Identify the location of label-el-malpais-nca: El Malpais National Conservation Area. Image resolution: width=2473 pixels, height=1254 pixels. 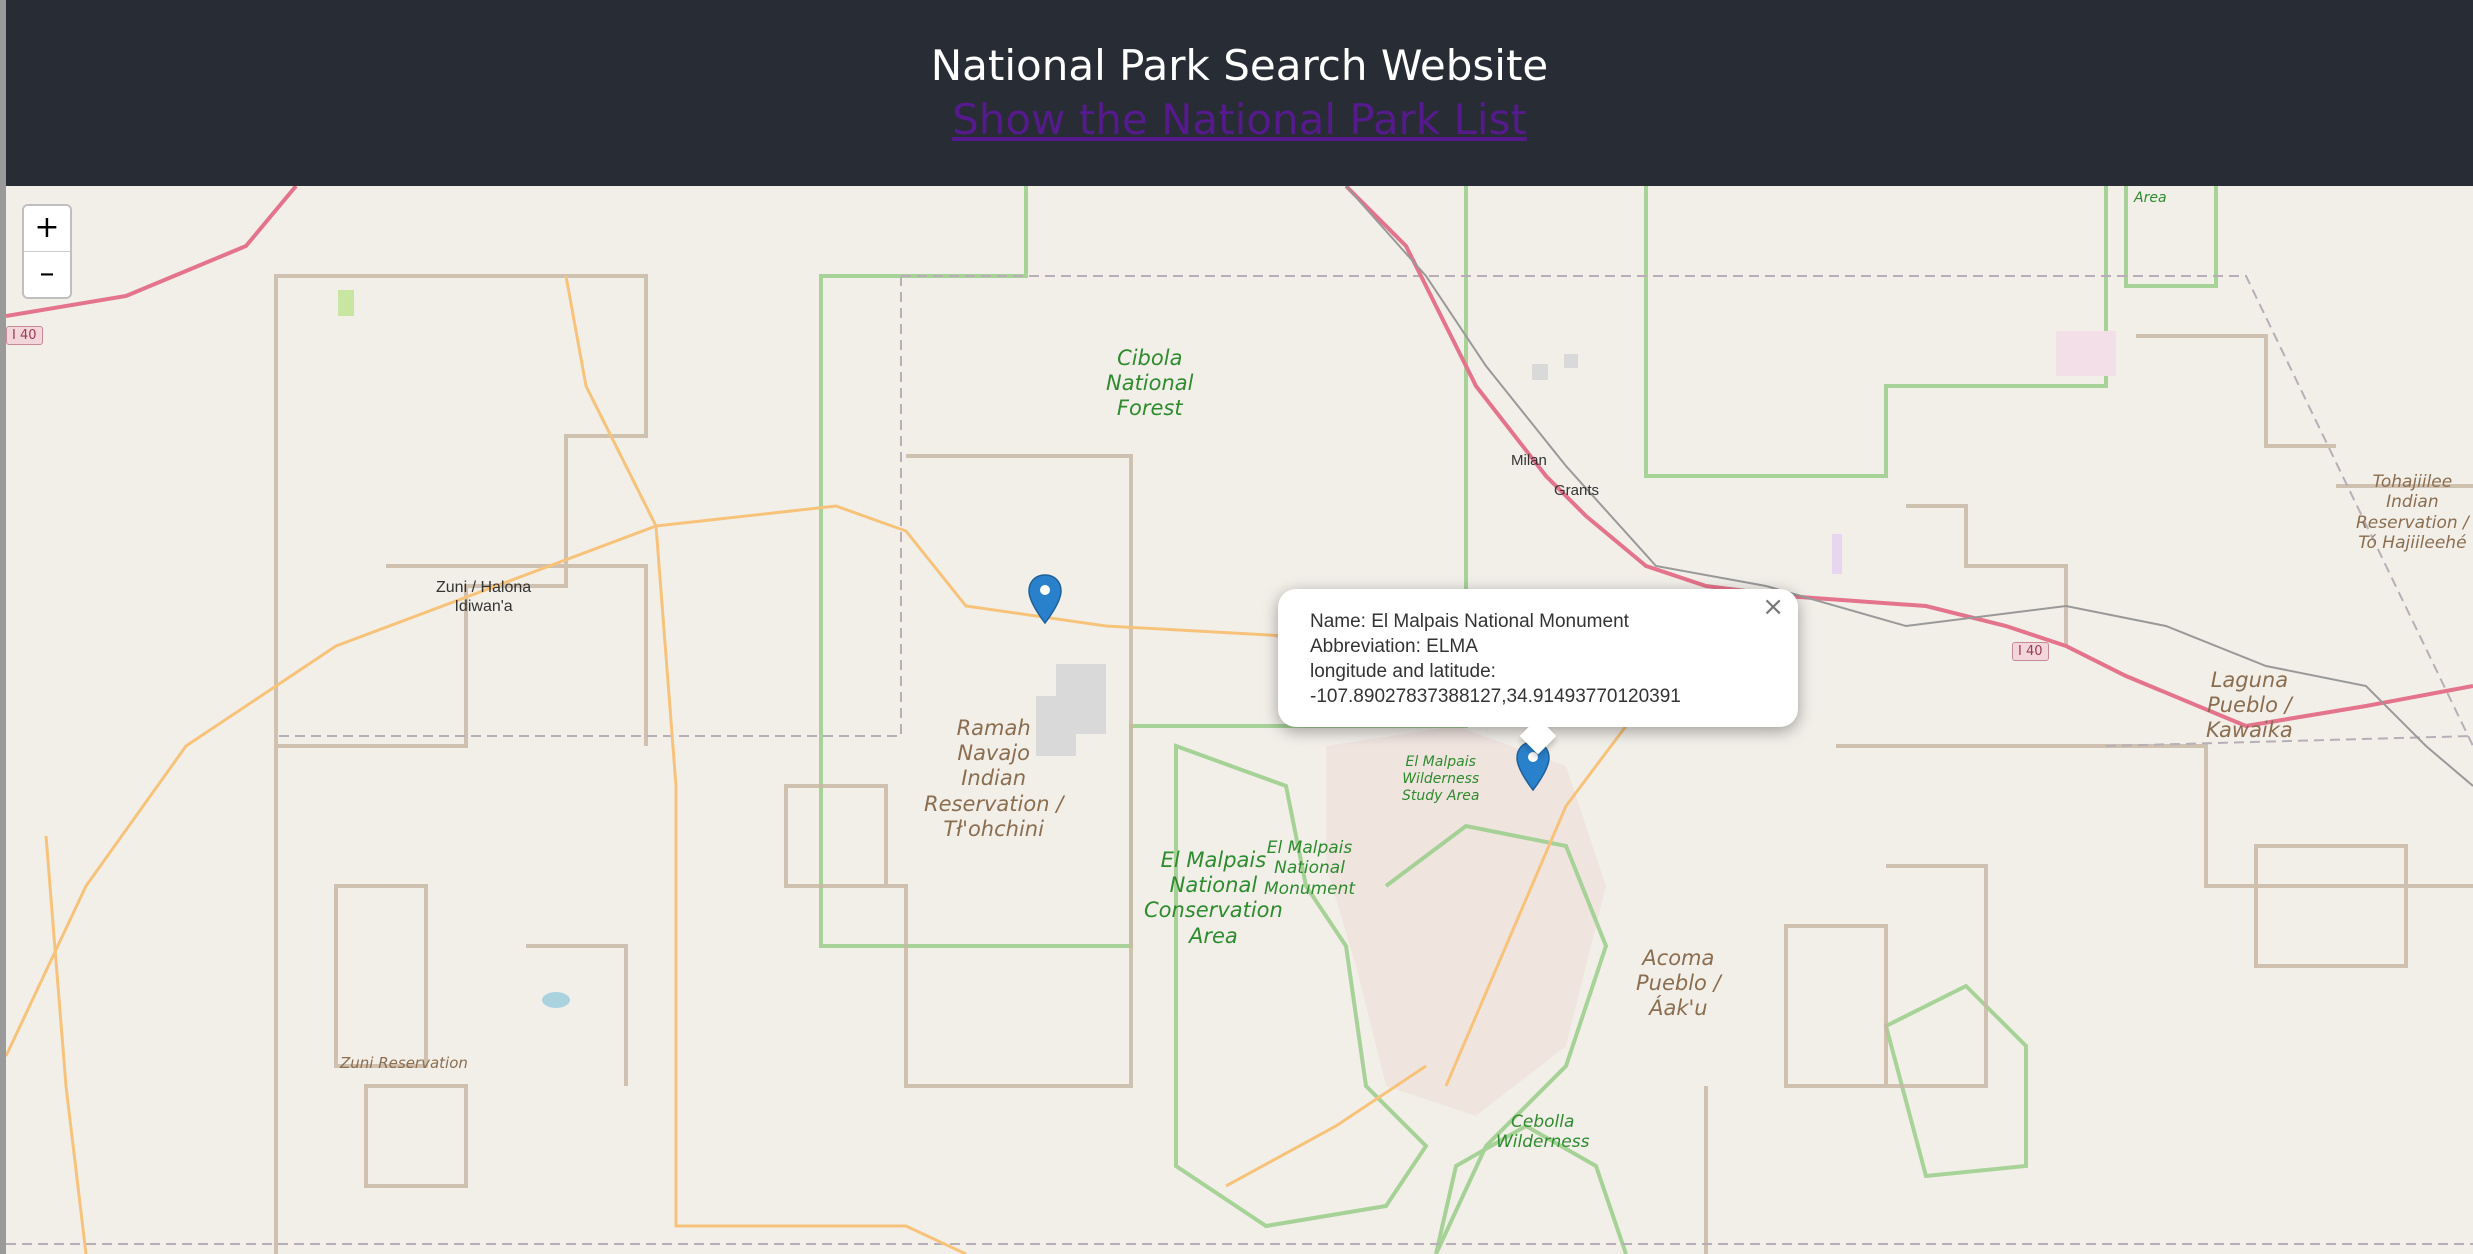
(1213, 898).